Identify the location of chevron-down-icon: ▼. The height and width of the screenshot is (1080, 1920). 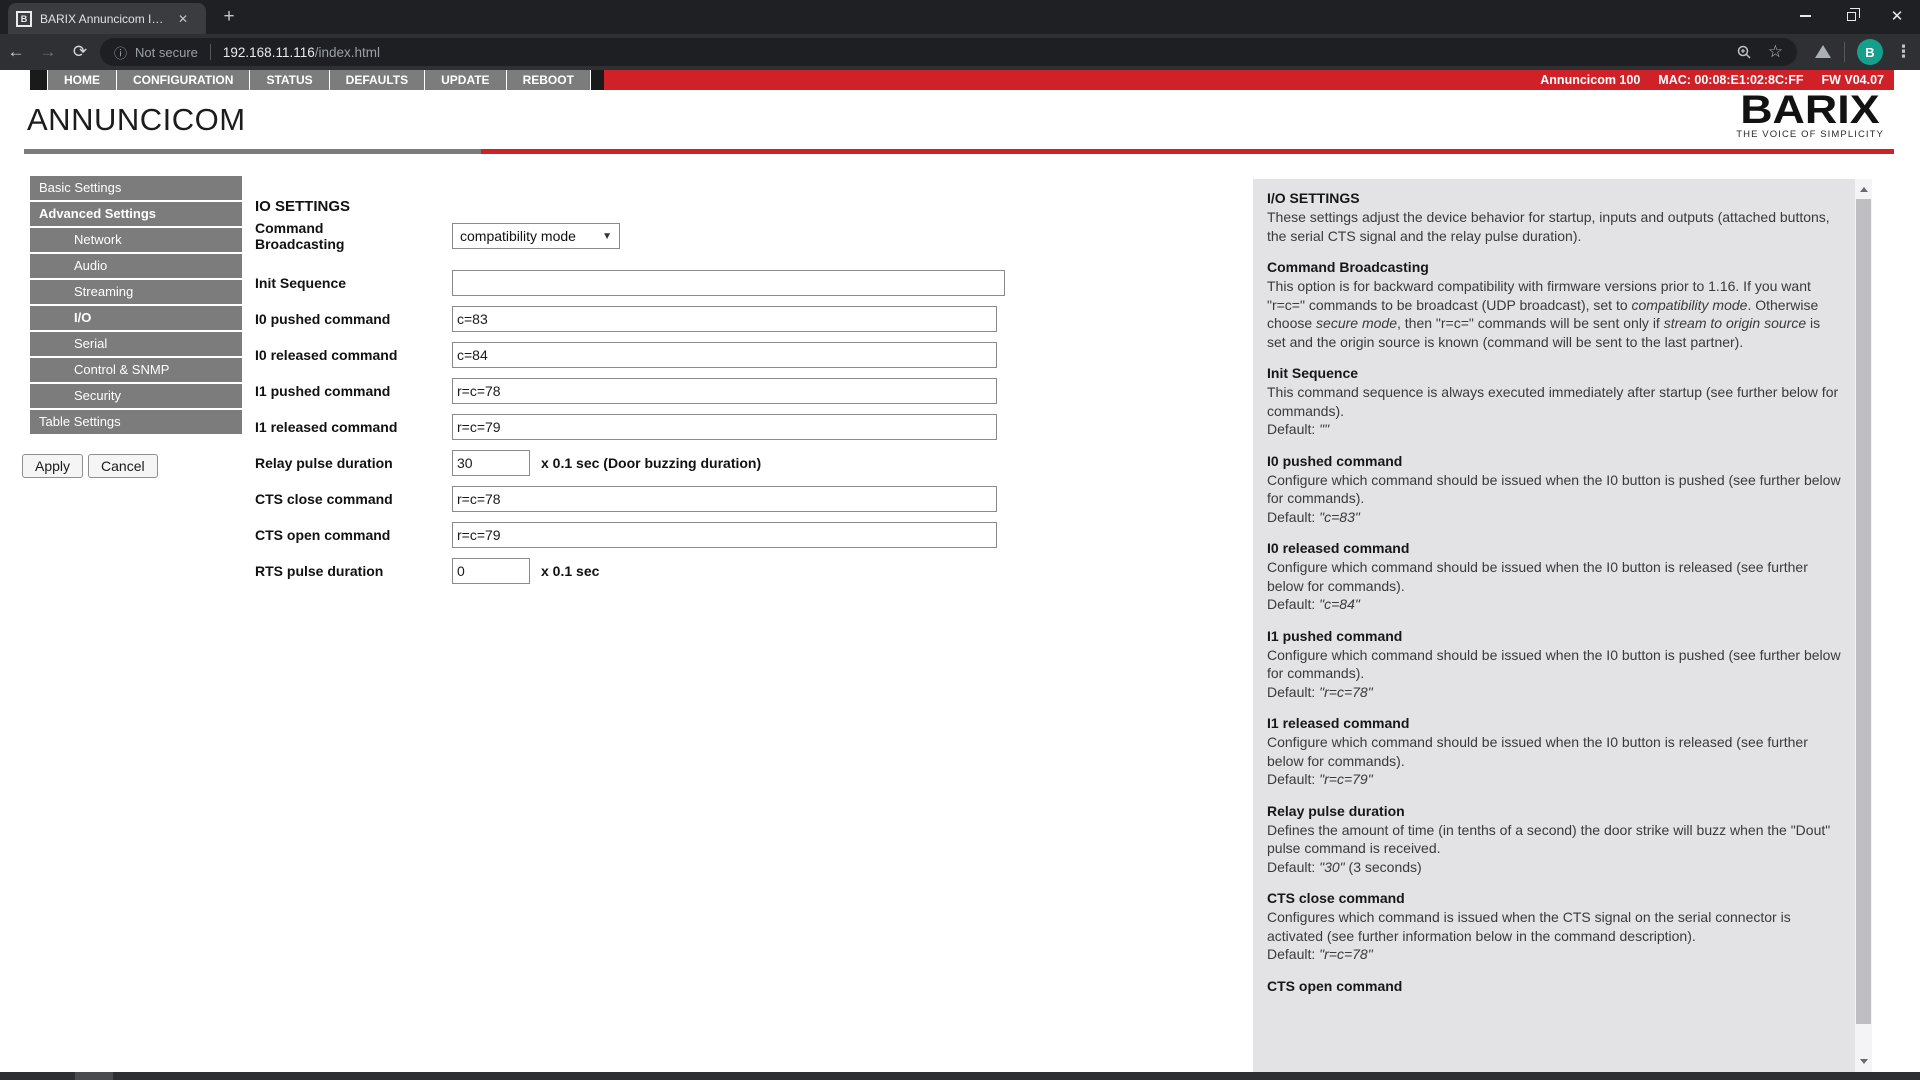
(607, 236).